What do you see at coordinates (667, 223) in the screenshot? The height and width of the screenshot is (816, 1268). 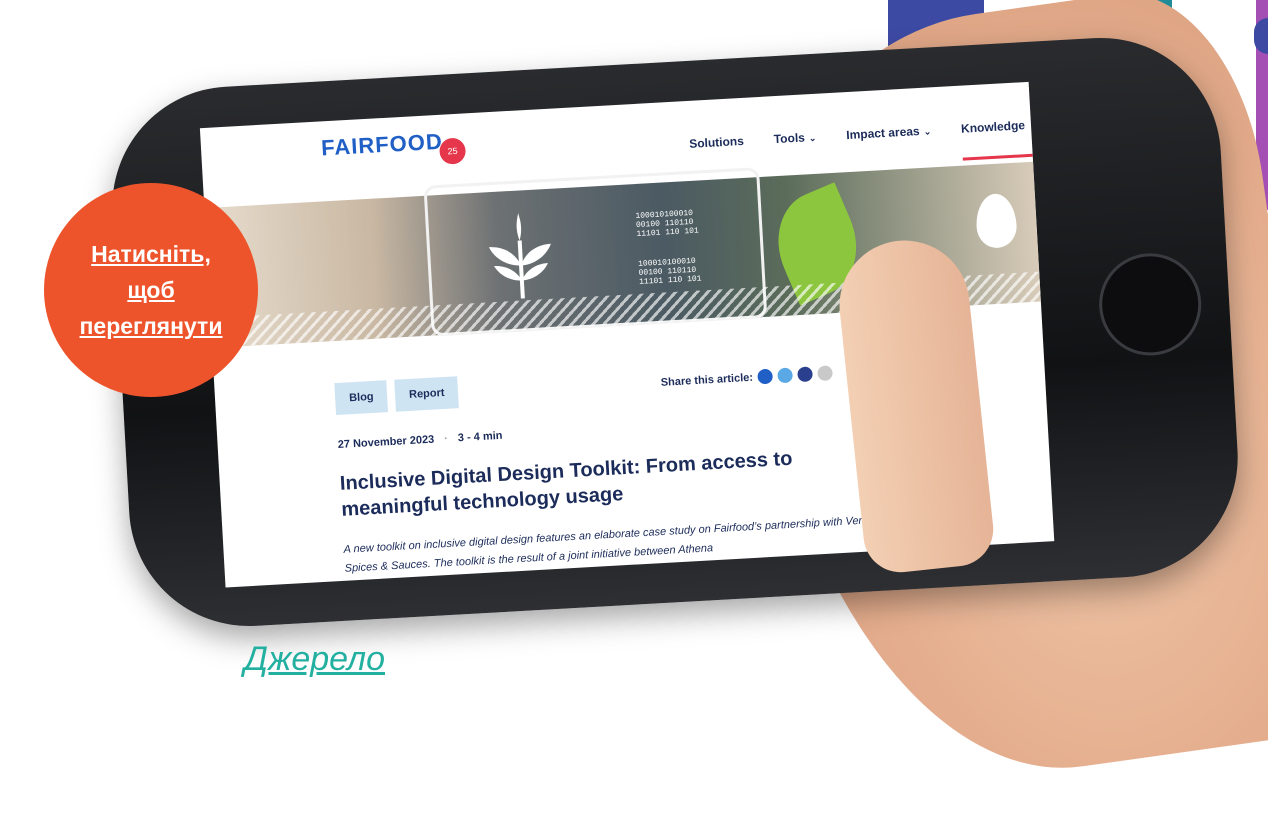 I see `binary-label-1: 100010100010 00100 110110 11101 110 101` at bounding box center [667, 223].